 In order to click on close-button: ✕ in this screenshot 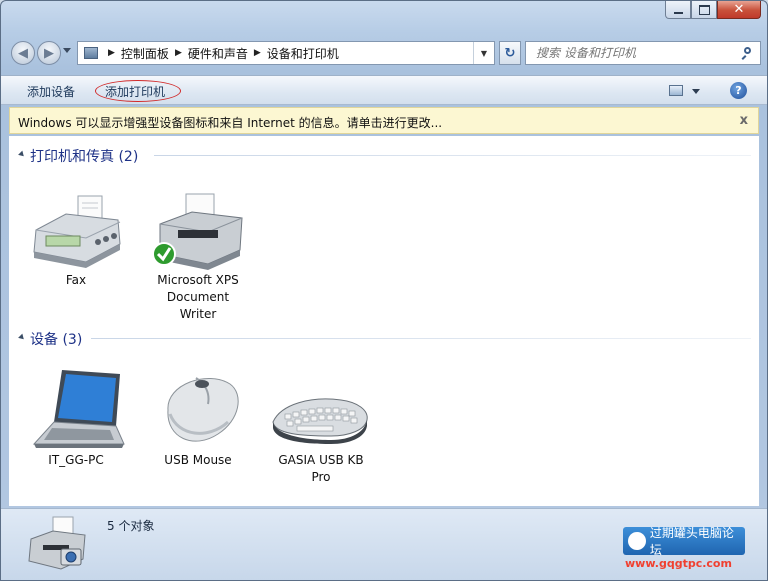, I will do `click(739, 10)`.